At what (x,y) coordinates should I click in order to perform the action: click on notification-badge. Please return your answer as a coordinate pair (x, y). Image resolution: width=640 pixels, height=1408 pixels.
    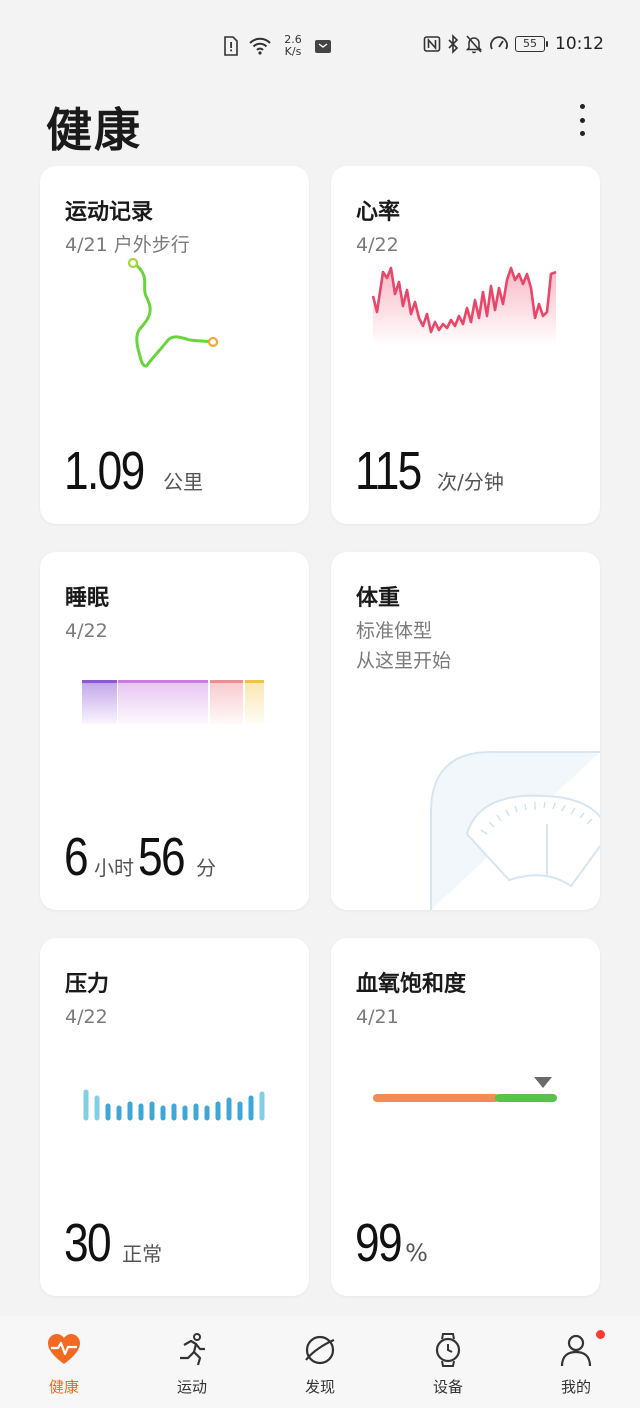
    Looking at the image, I should click on (600, 1334).